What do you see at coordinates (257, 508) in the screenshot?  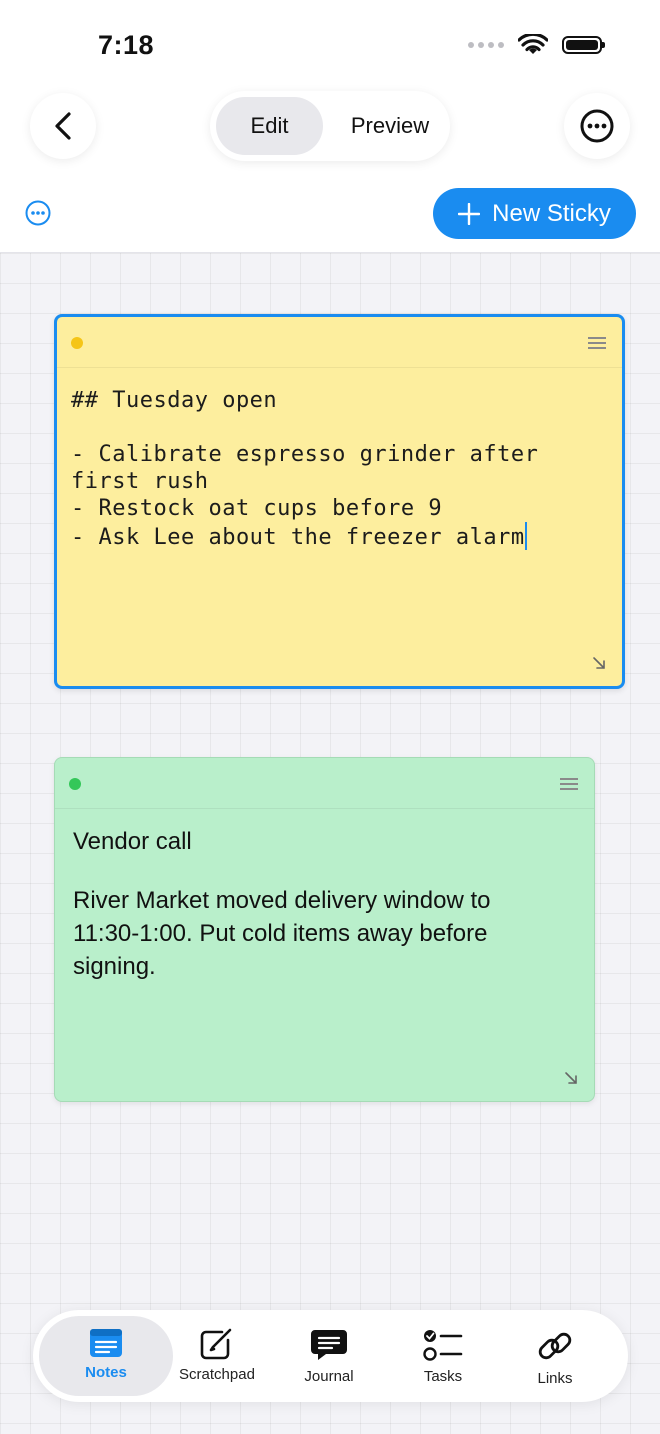 I see `text-line: - Restock oat cups before 9` at bounding box center [257, 508].